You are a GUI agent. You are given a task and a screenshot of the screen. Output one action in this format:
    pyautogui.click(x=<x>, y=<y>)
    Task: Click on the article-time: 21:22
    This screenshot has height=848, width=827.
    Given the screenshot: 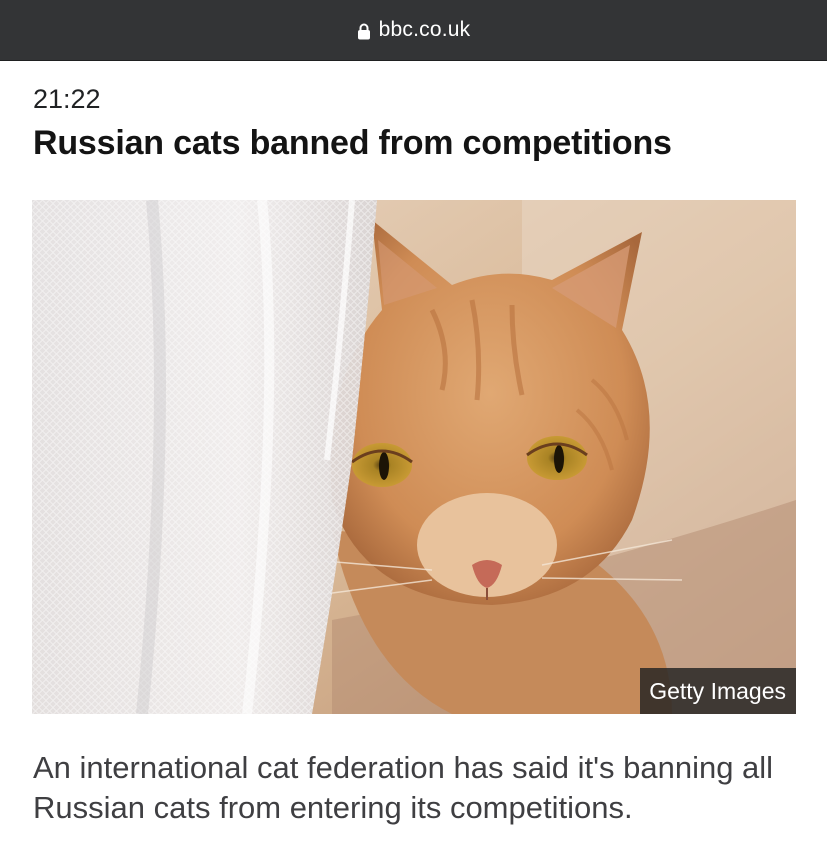 What is the action you would take?
    pyautogui.click(x=67, y=99)
    